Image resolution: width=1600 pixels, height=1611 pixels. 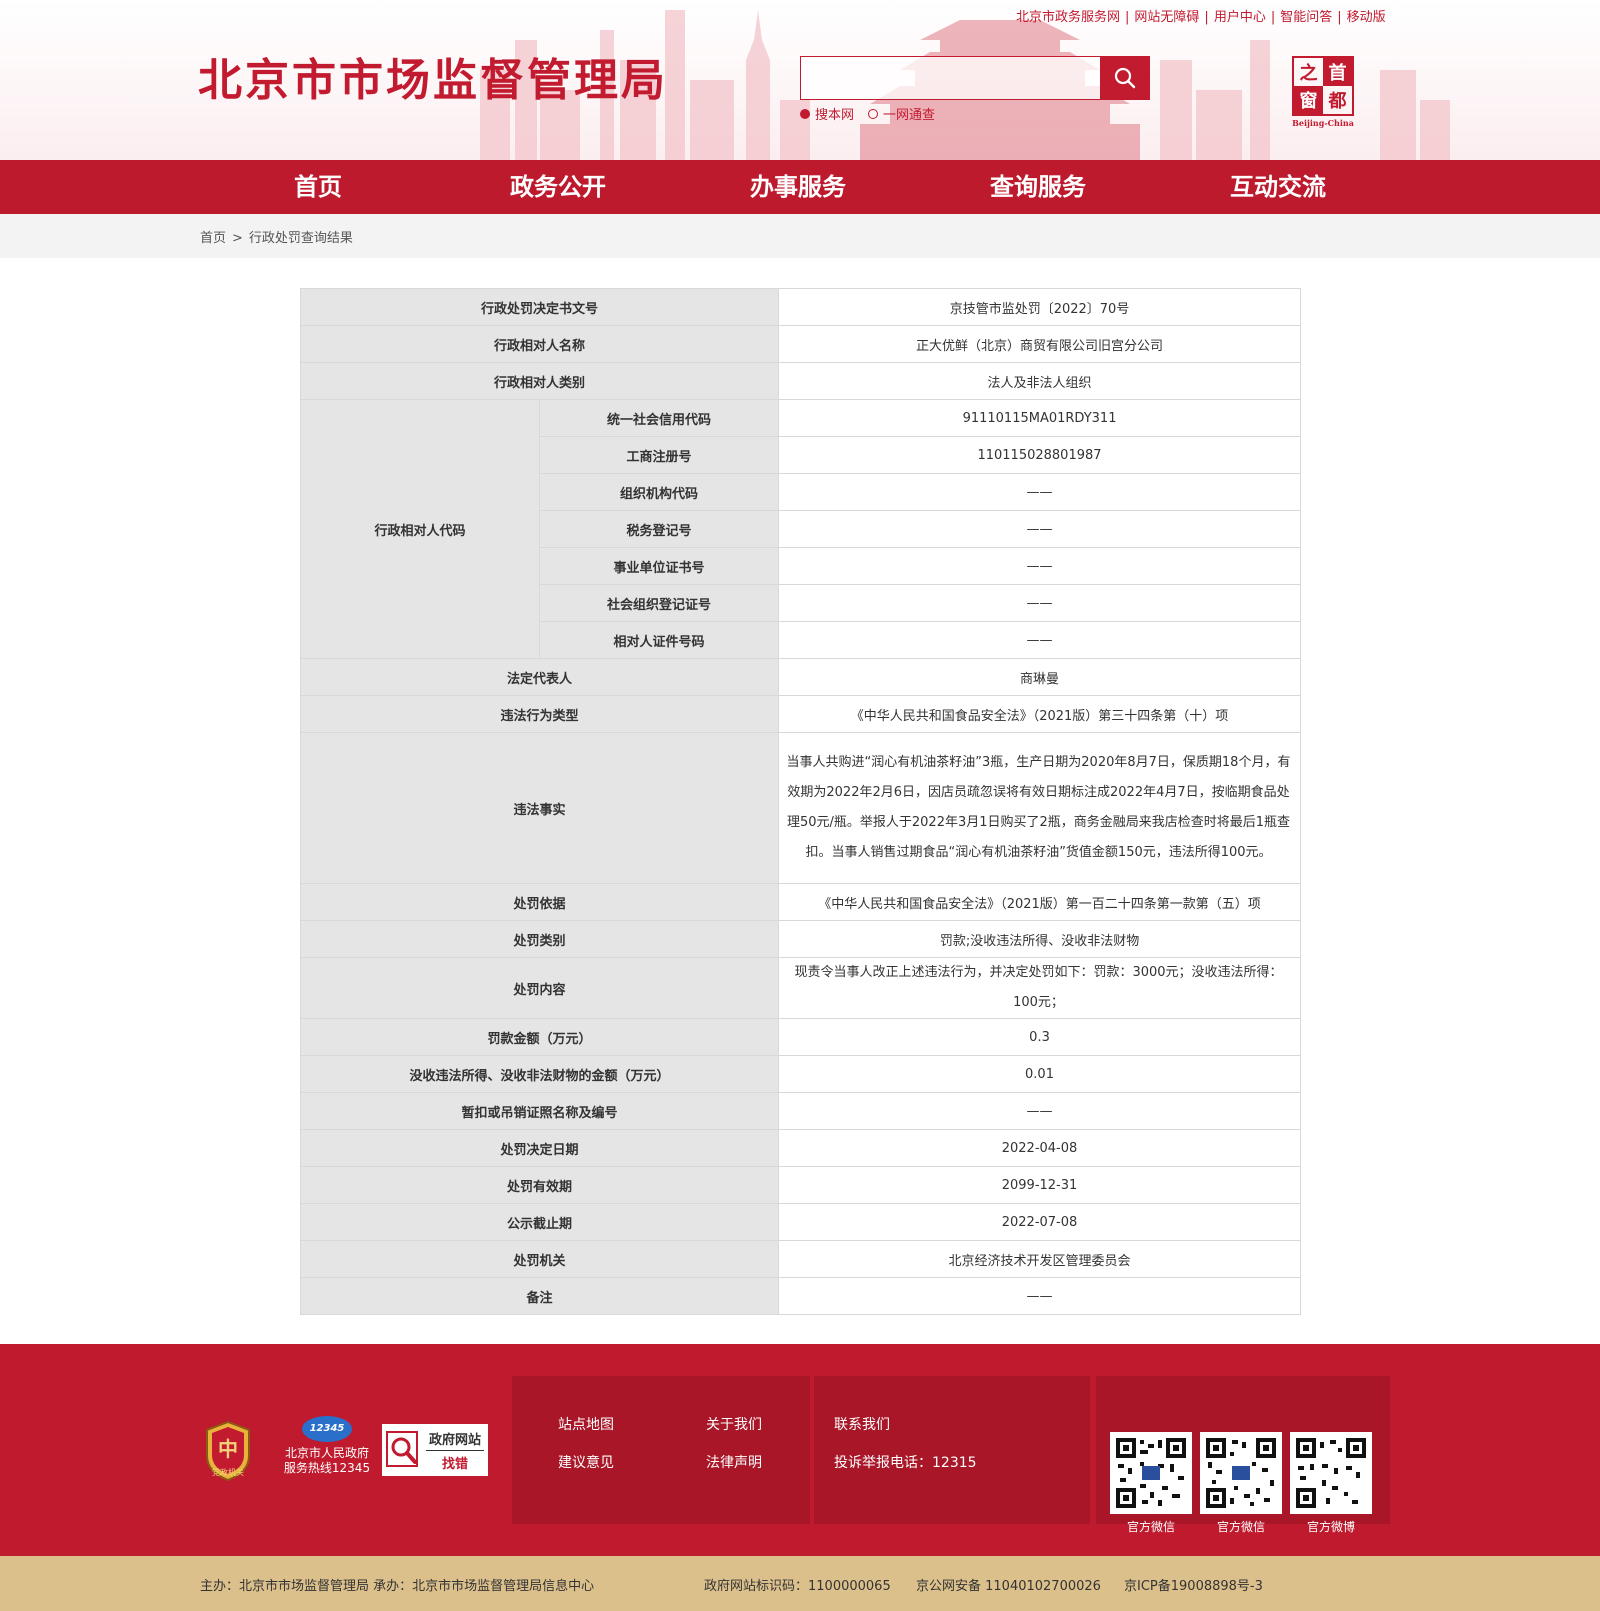 I want to click on hotline-line1: 北京市人民政府, so click(x=326, y=1453).